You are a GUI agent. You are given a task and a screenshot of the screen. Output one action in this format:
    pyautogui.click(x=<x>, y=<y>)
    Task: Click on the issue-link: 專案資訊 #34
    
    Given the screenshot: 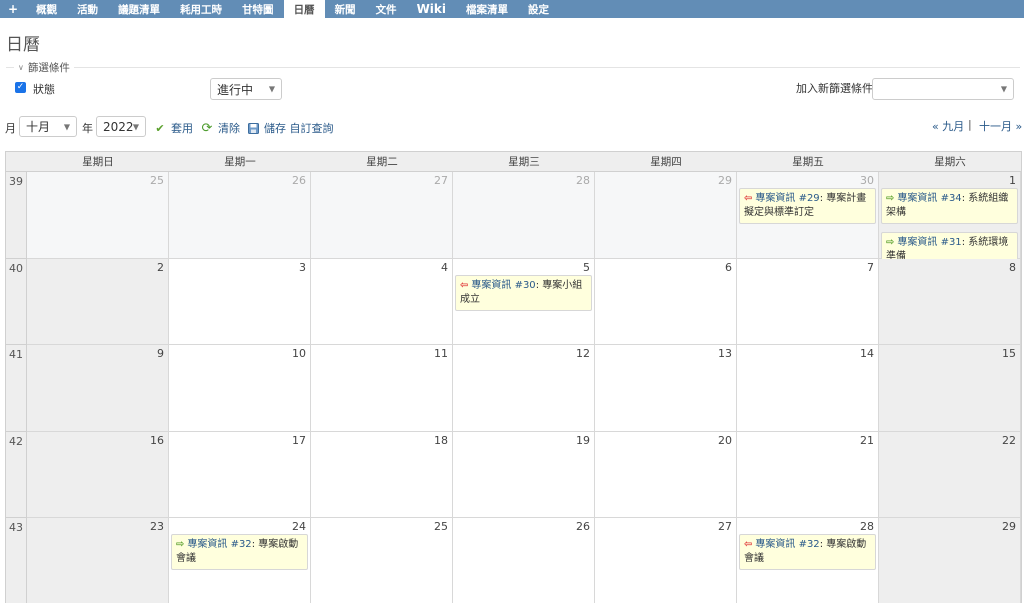 What is the action you would take?
    pyautogui.click(x=929, y=198)
    